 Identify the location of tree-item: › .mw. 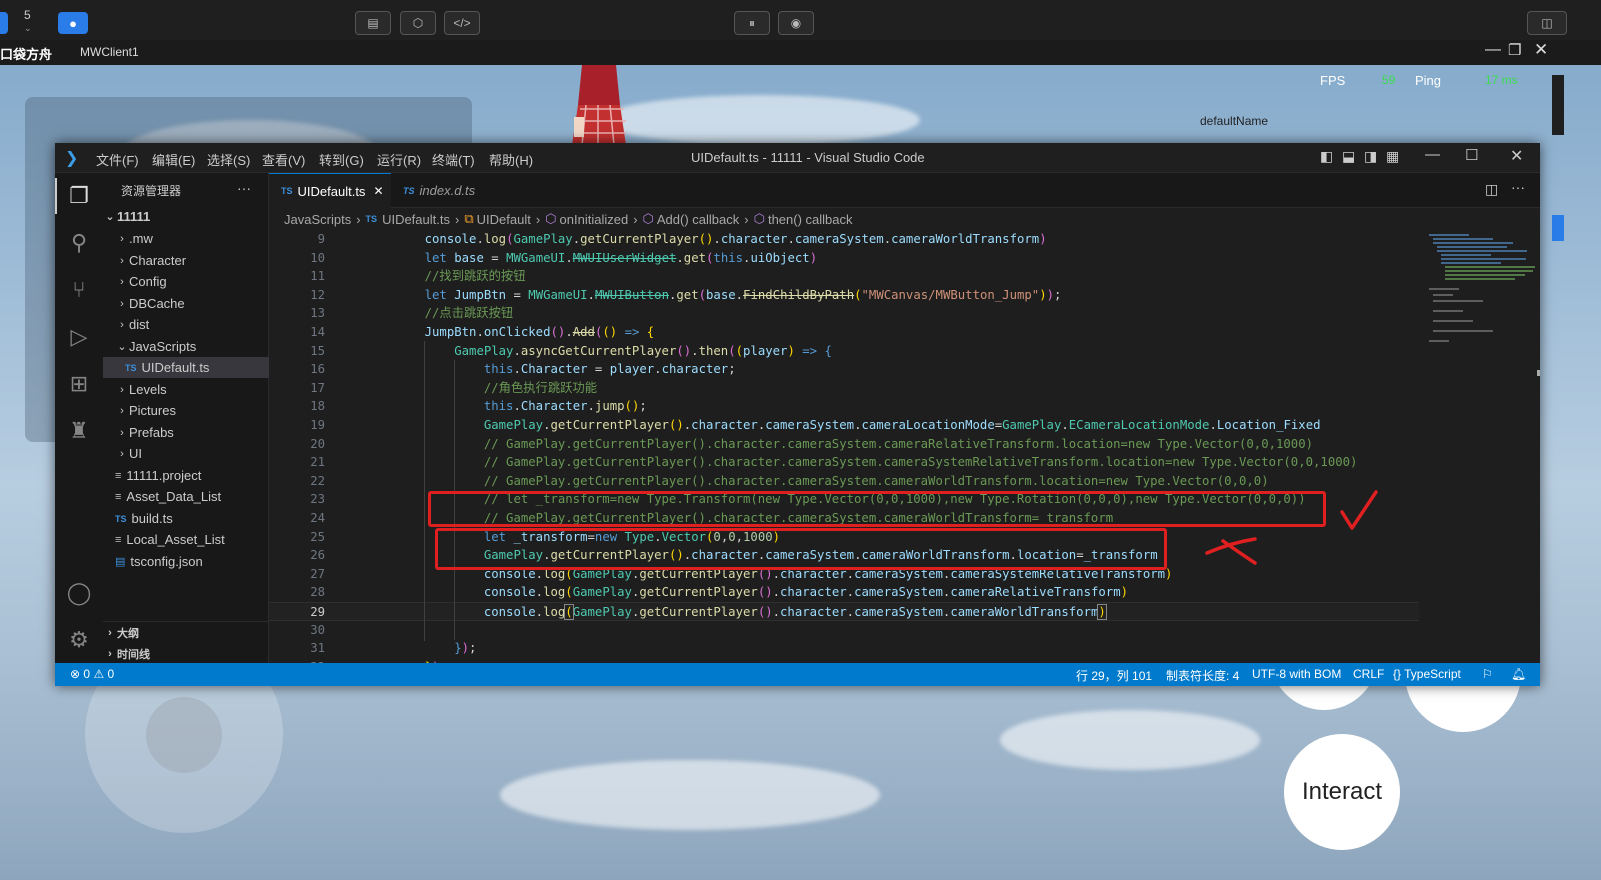
(186, 238).